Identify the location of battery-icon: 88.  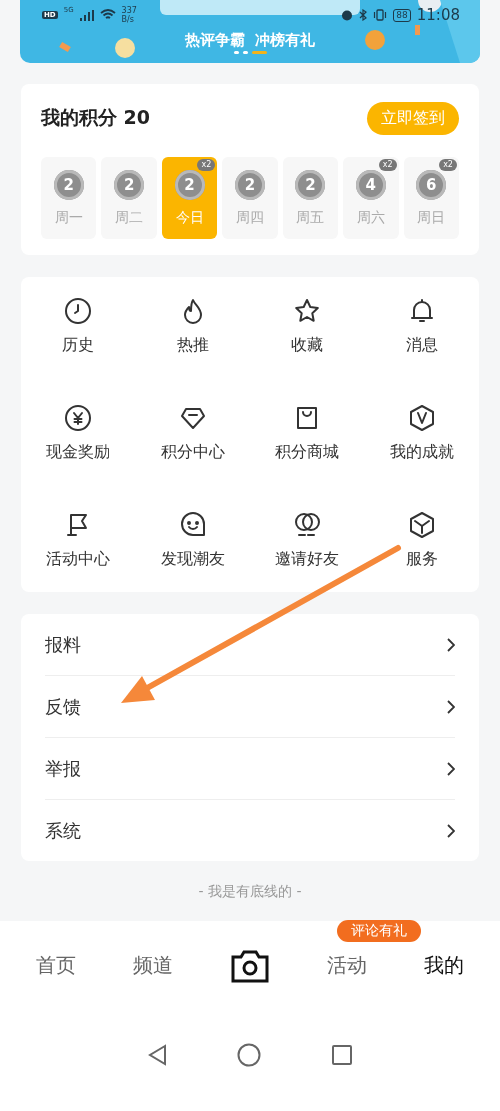
(402, 15).